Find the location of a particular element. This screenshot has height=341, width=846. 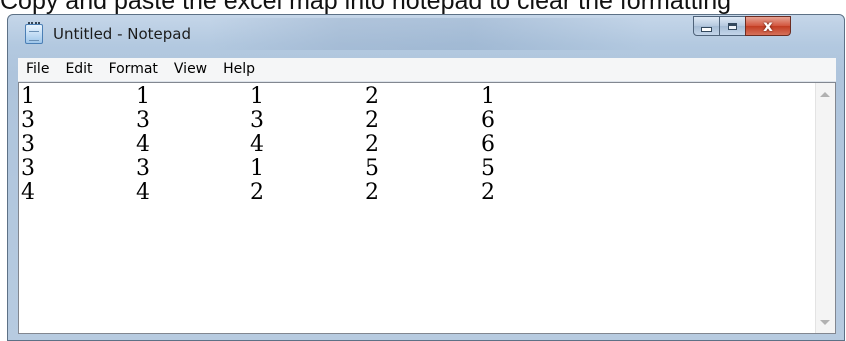

maximize-button is located at coordinates (732, 26).